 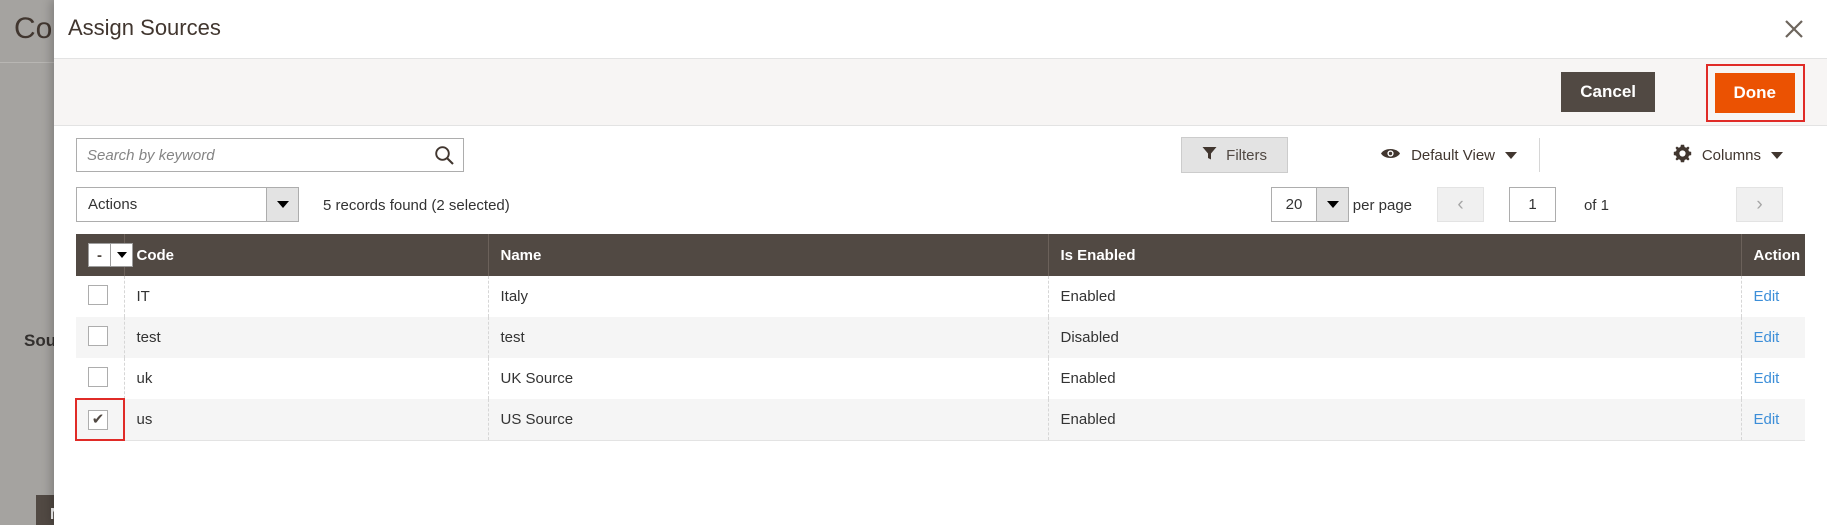 I want to click on gear-icon, so click(x=1682, y=155).